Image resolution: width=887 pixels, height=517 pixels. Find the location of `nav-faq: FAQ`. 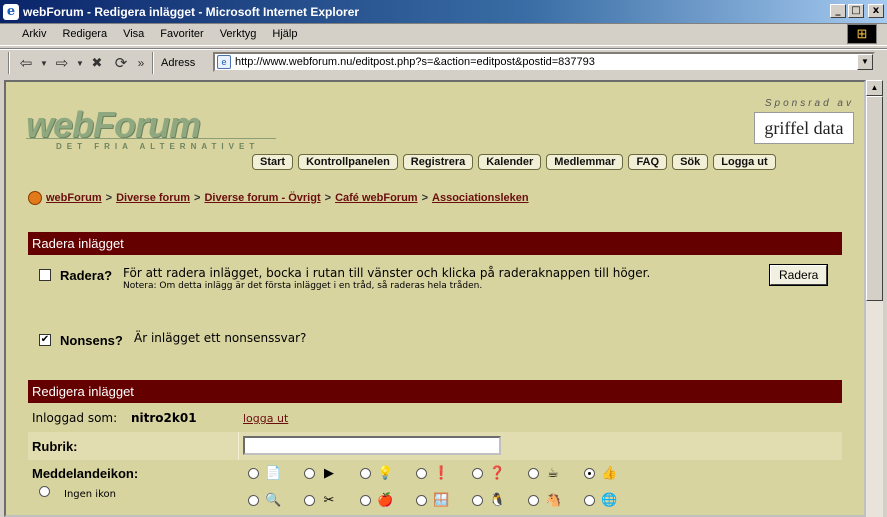

nav-faq: FAQ is located at coordinates (648, 162).